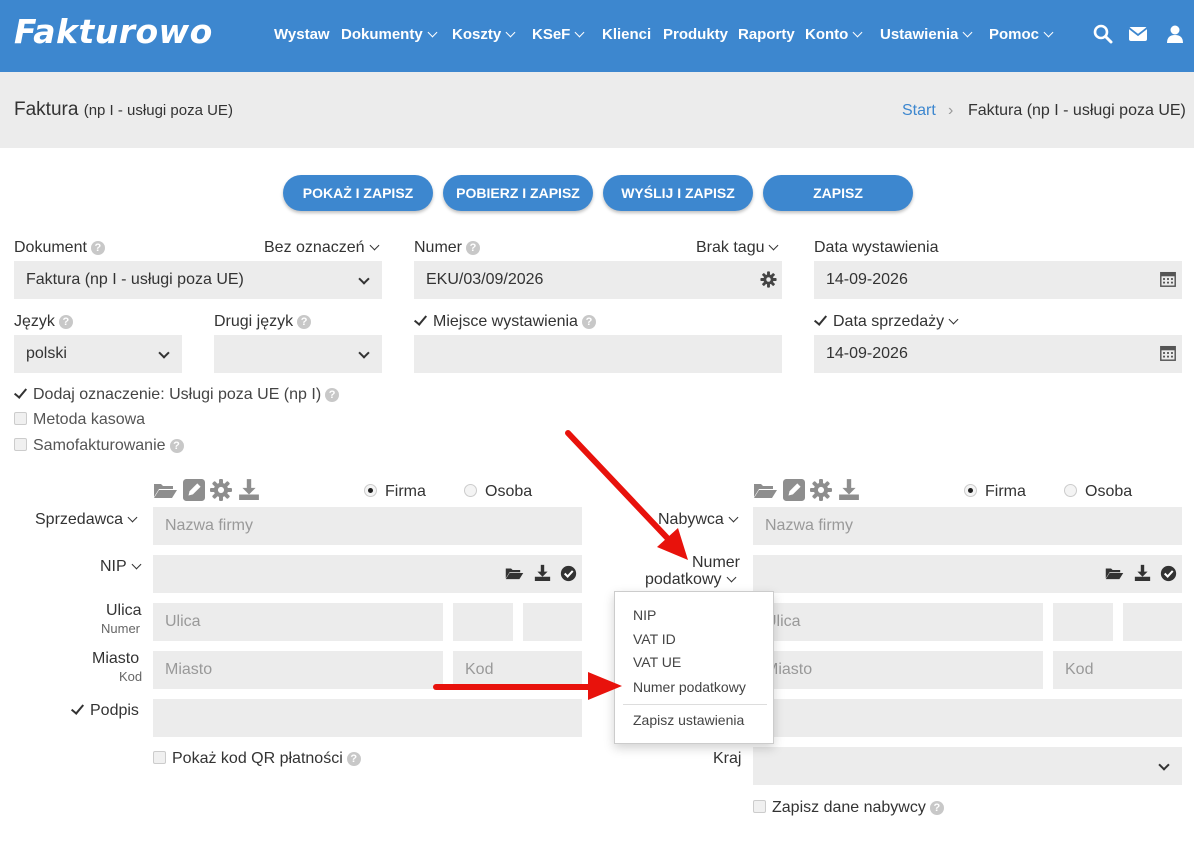 This screenshot has width=1194, height=841. I want to click on nav-konto: Konto, so click(834, 34).